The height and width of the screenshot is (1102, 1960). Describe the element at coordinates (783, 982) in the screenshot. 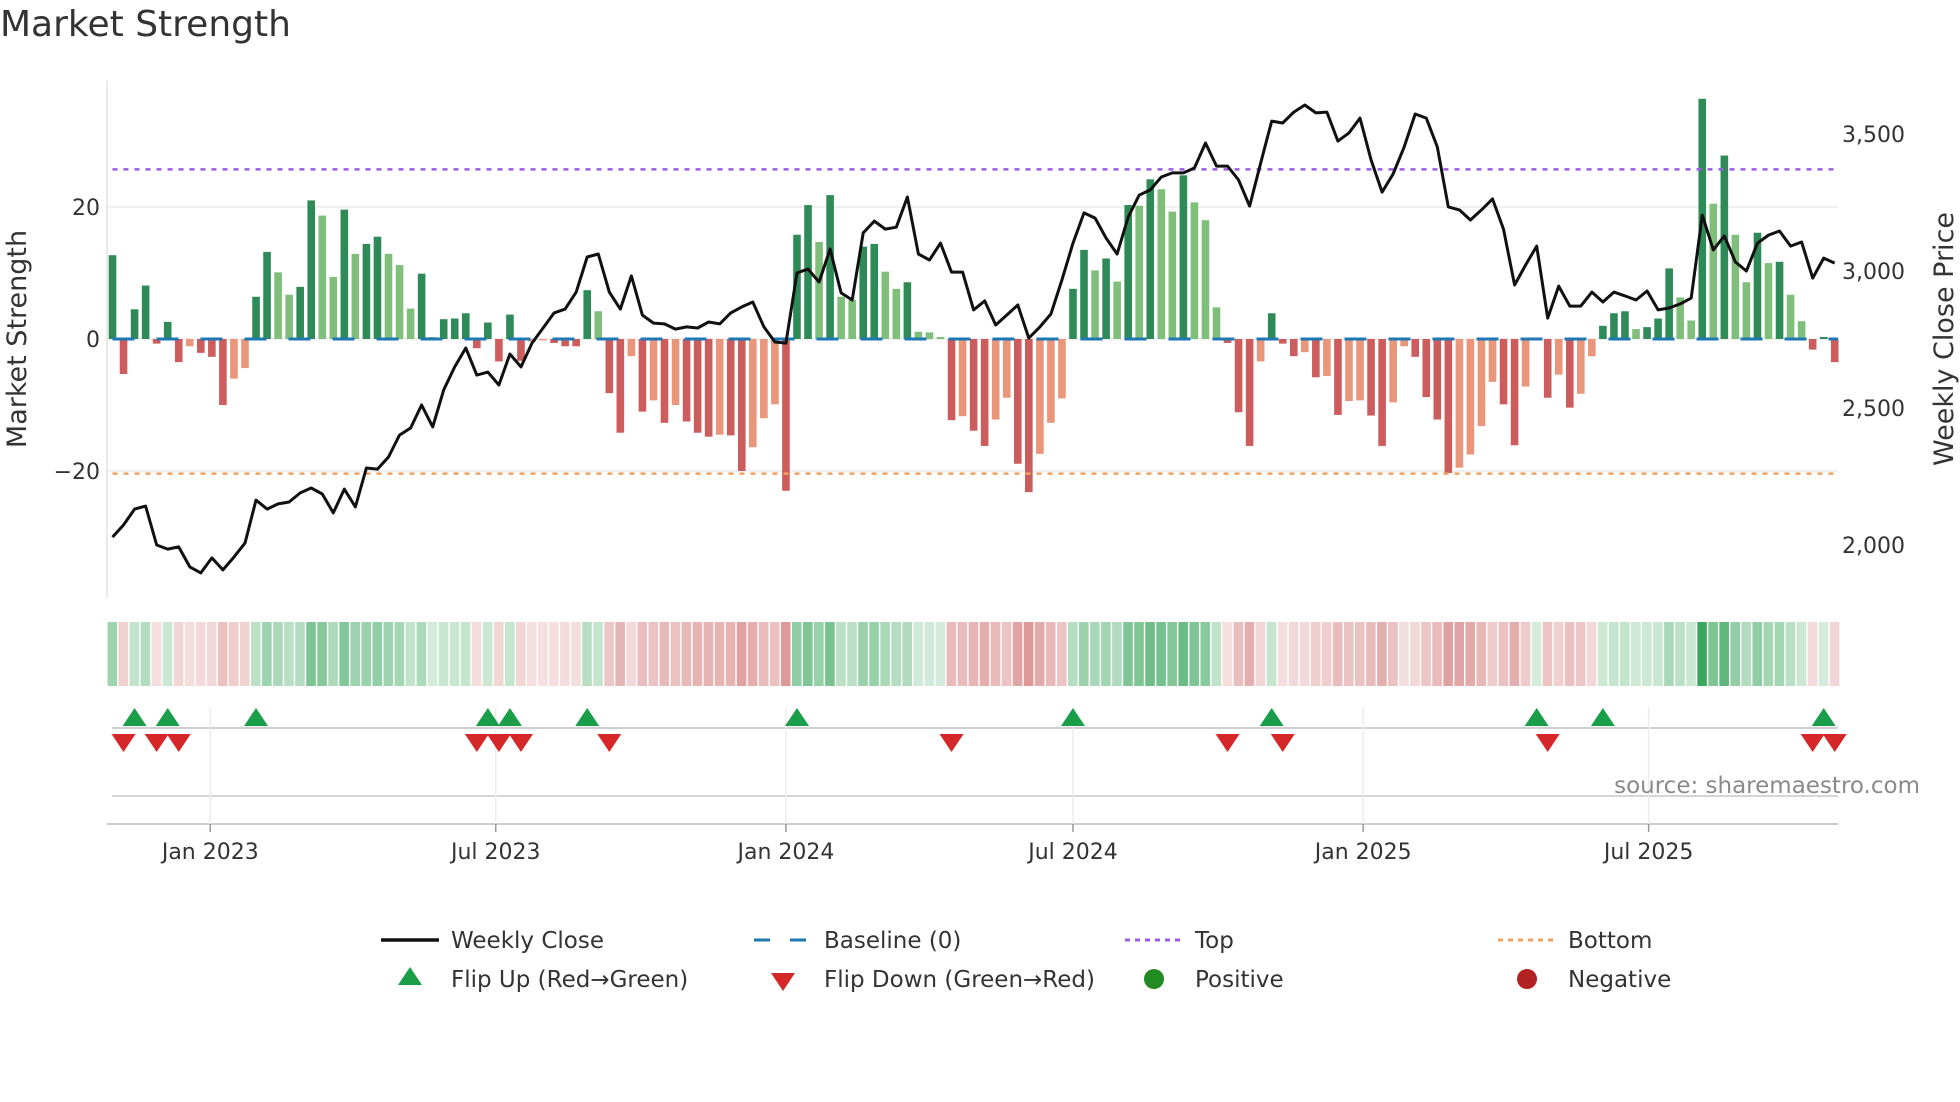

I see `triangle-down-icon` at that location.